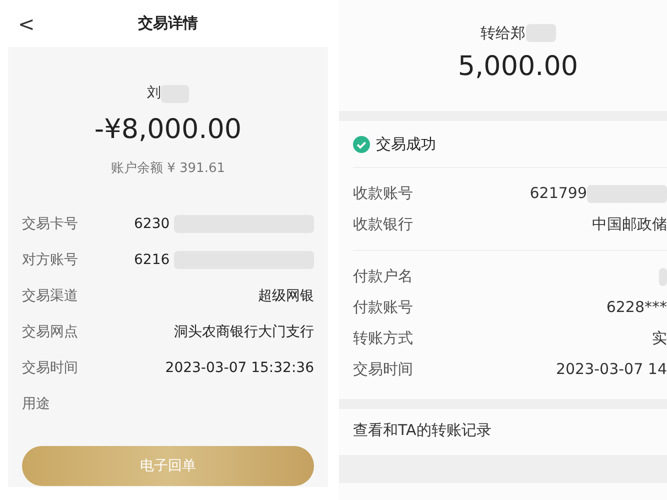  I want to click on row-value: 超级网银, so click(286, 296).